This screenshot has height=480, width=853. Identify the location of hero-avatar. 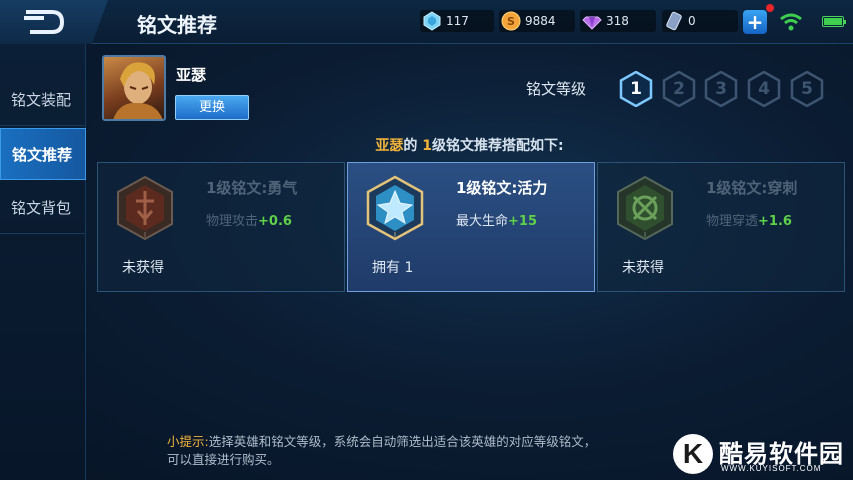
(134, 88).